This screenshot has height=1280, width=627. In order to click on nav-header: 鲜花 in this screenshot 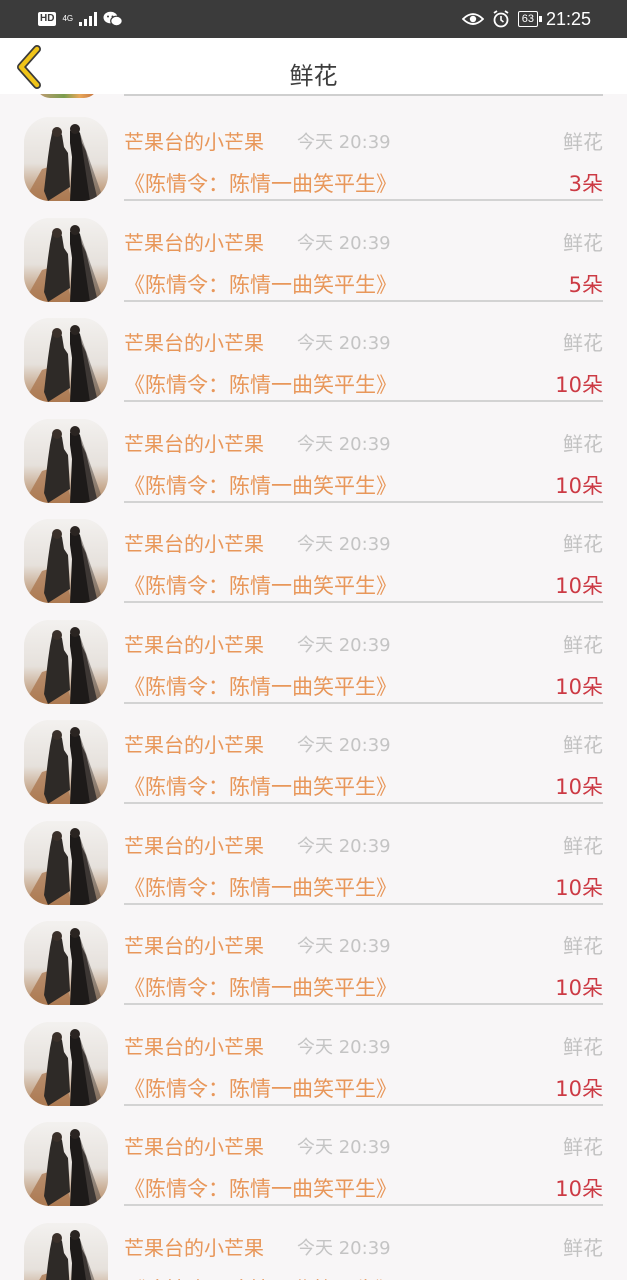, I will do `click(313, 66)`.